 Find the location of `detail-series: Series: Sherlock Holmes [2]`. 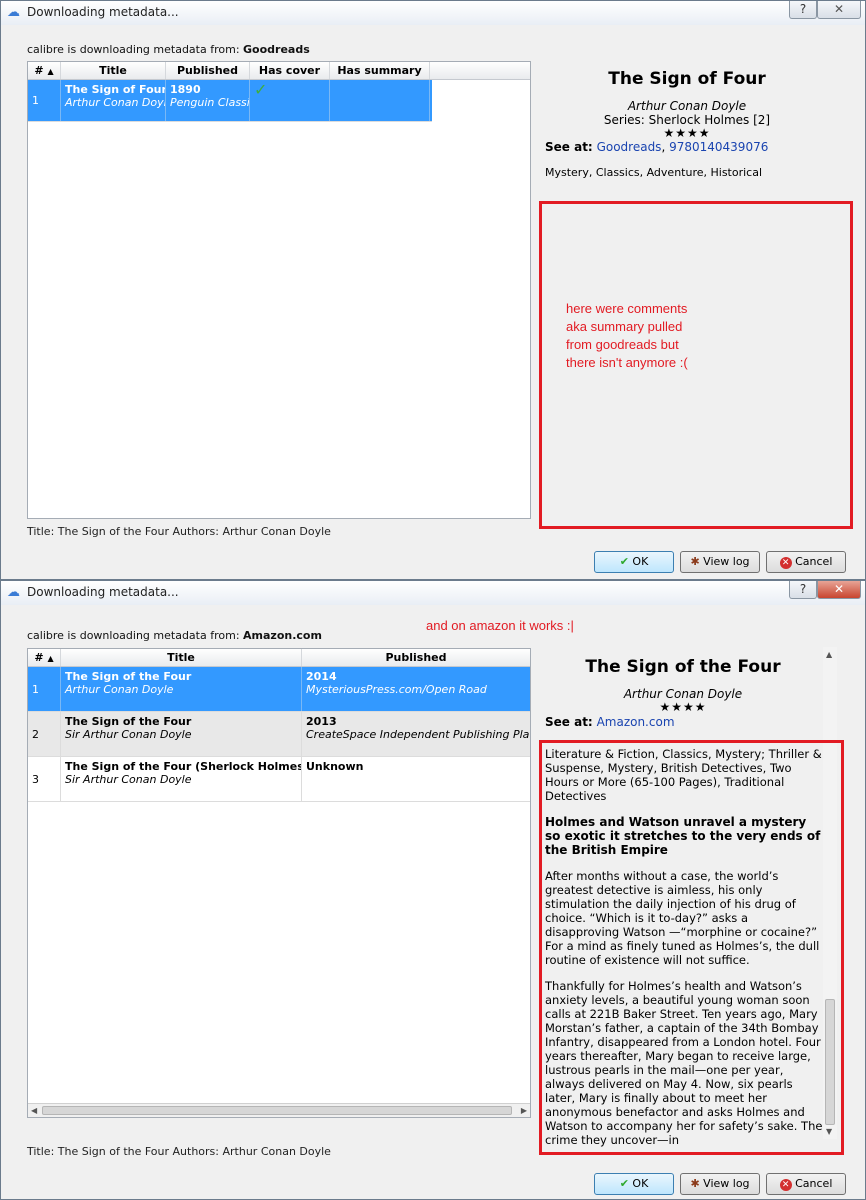

detail-series: Series: Sherlock Holmes [2] is located at coordinates (687, 120).